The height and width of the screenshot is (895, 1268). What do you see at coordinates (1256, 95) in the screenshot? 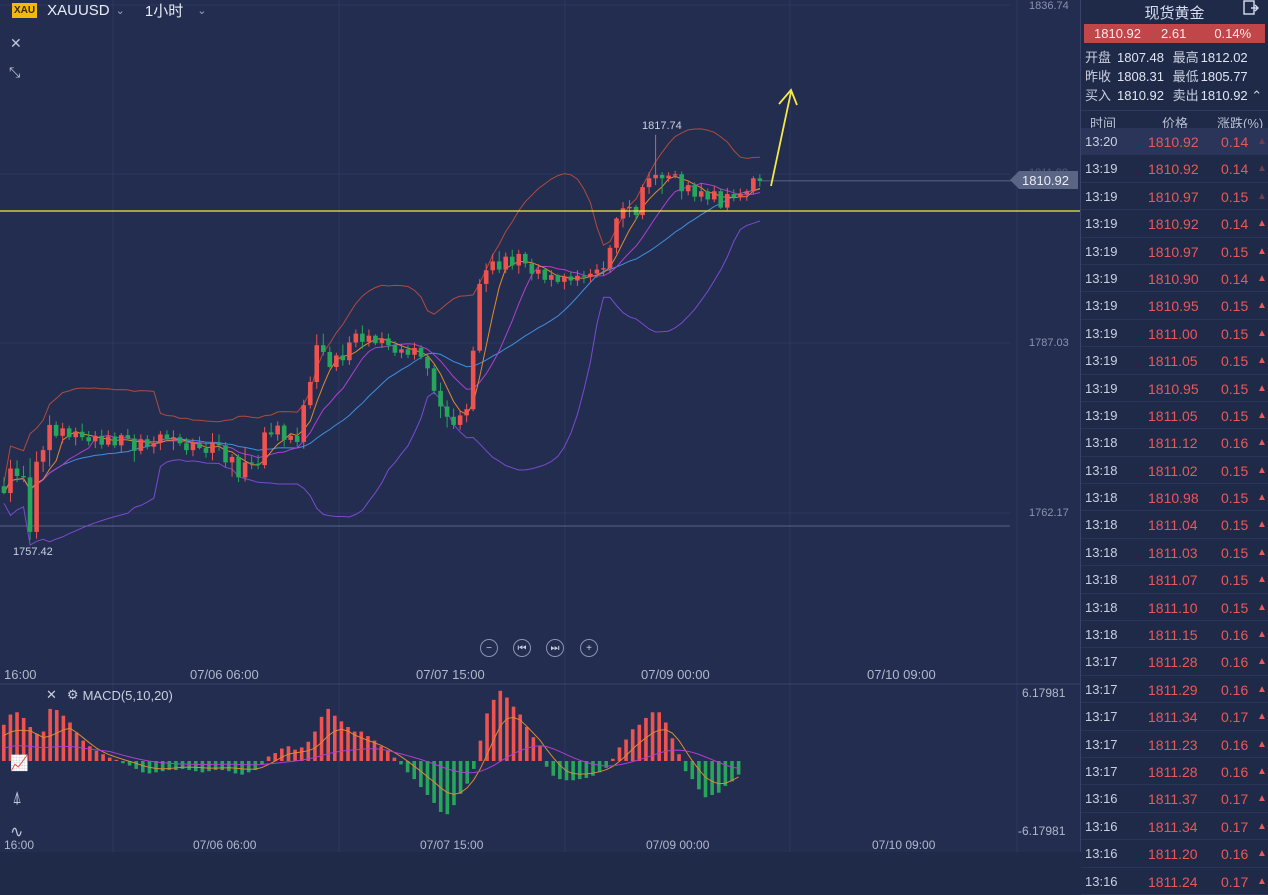
I see `chevron-up-icon: ⌃` at bounding box center [1256, 95].